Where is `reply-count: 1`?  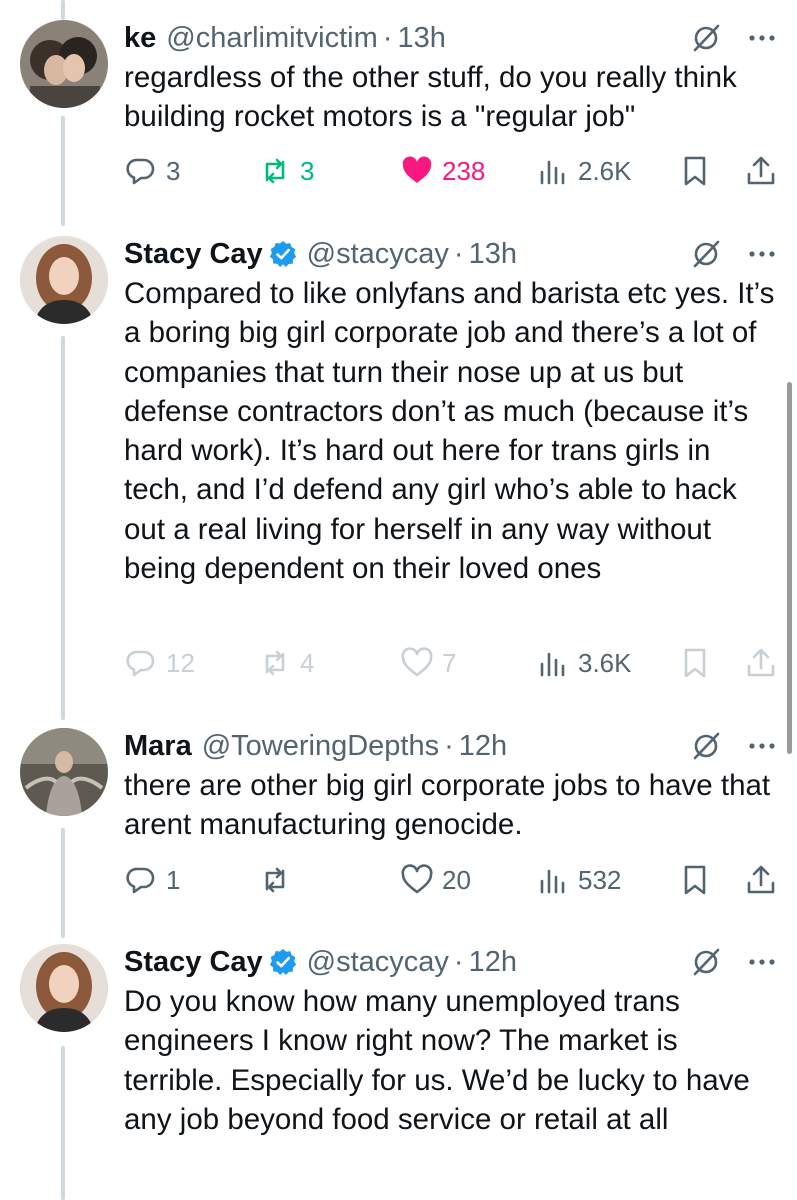
reply-count: 1 is located at coordinates (173, 879).